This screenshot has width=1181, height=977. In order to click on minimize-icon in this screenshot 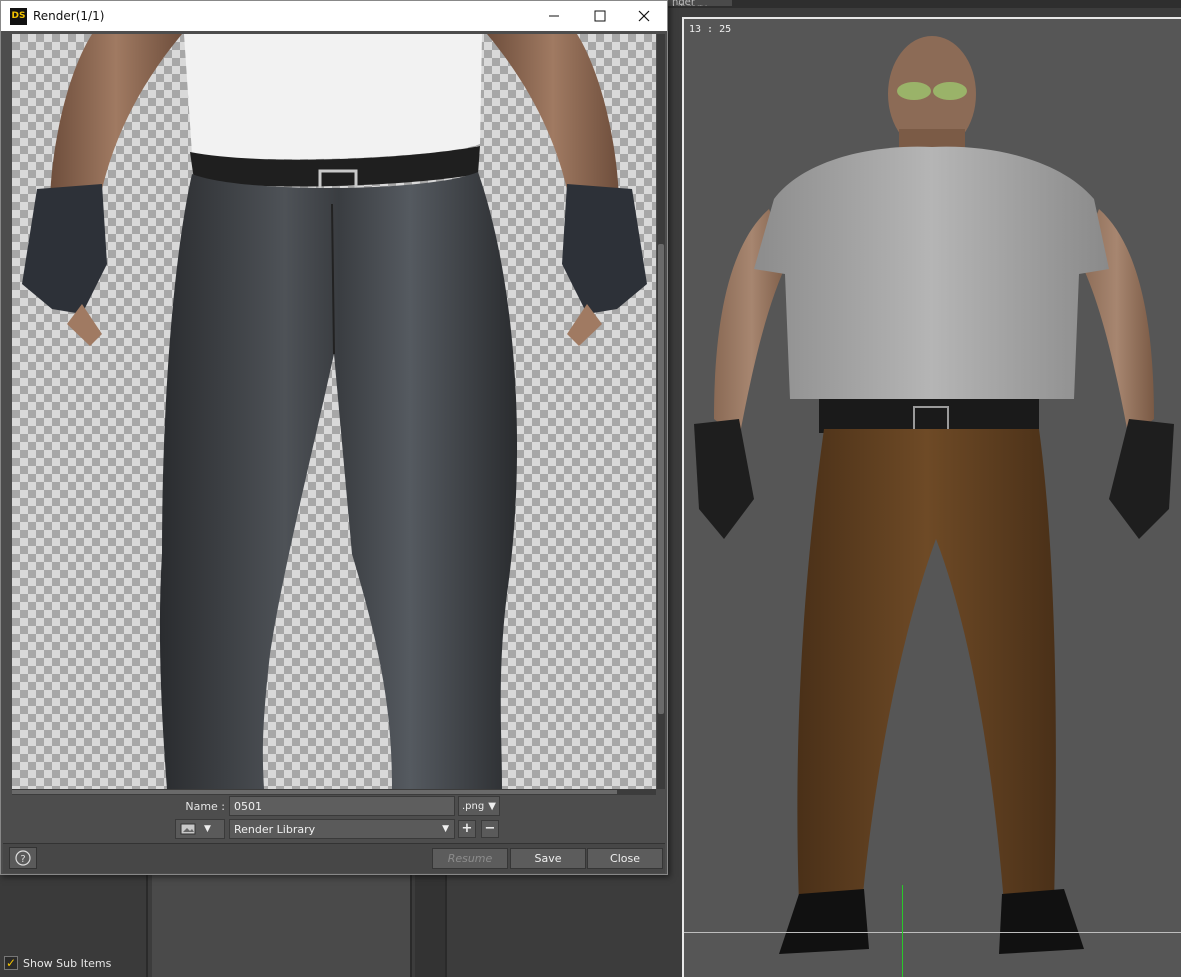, I will do `click(554, 16)`.